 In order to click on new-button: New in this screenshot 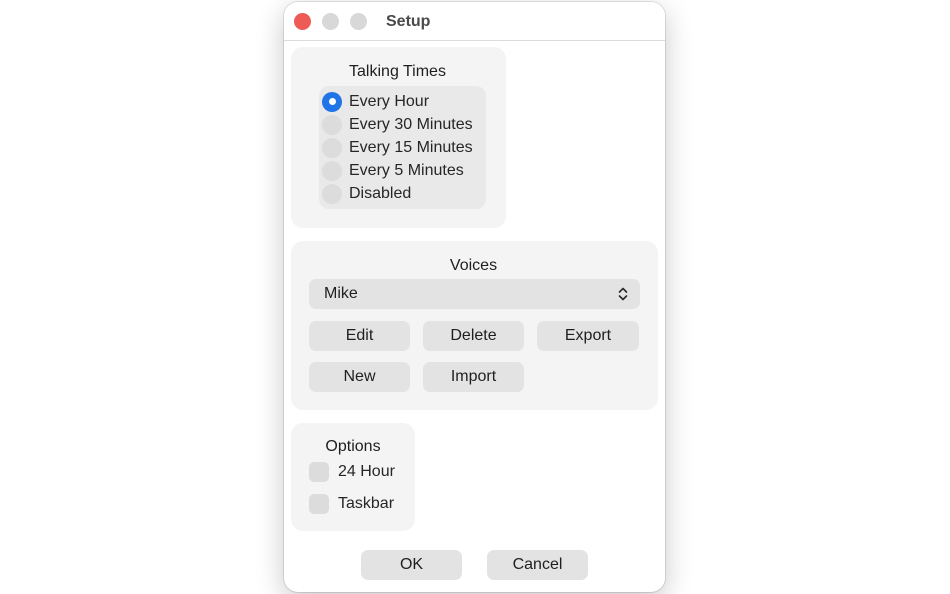, I will do `click(359, 377)`.